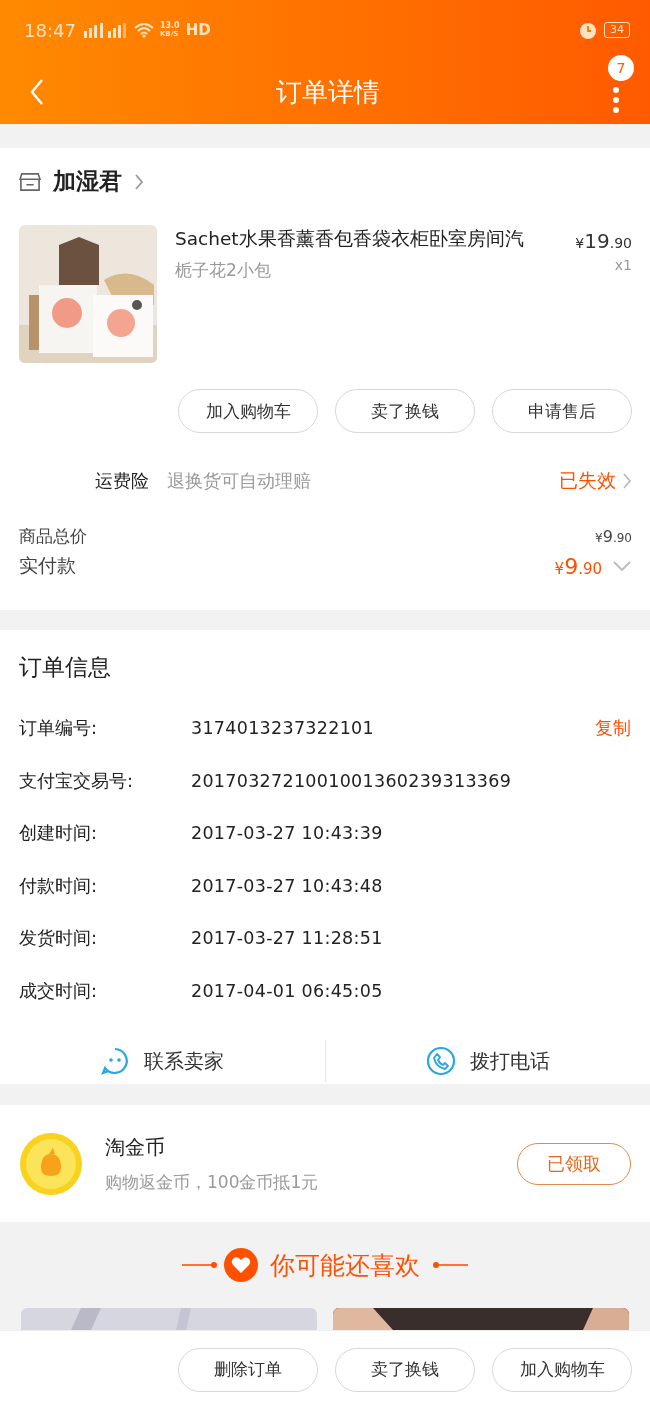 Image resolution: width=650 pixels, height=1408 pixels. What do you see at coordinates (104, 30) in the screenshot?
I see `signal-icon` at bounding box center [104, 30].